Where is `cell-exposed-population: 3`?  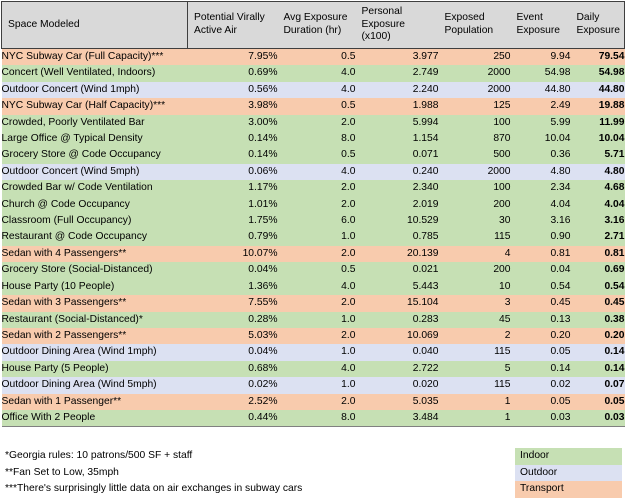 cell-exposed-population: 3 is located at coordinates (474, 303).